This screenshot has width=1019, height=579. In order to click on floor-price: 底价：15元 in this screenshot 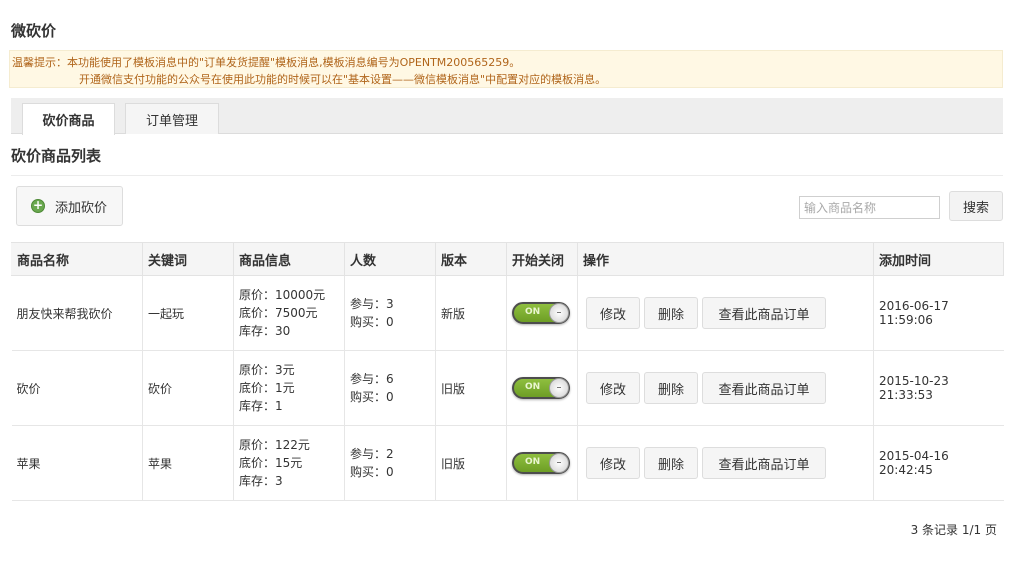, I will do `click(271, 463)`.